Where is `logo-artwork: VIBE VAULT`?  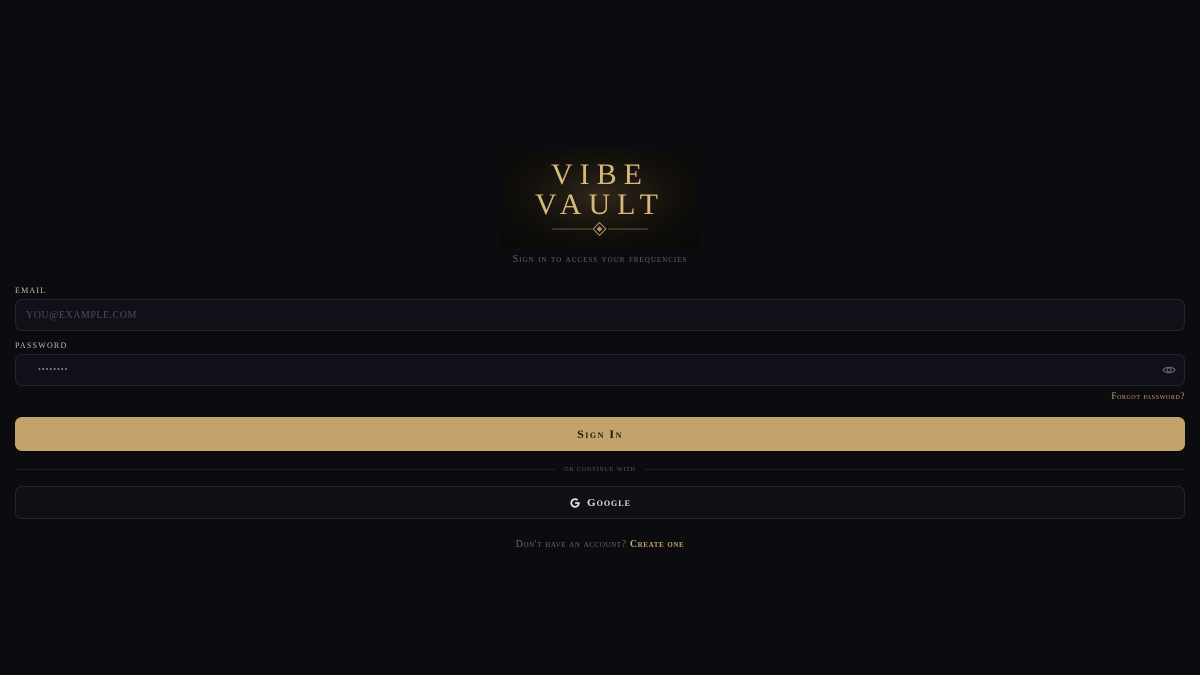 logo-artwork: VIBE VAULT is located at coordinates (600, 198).